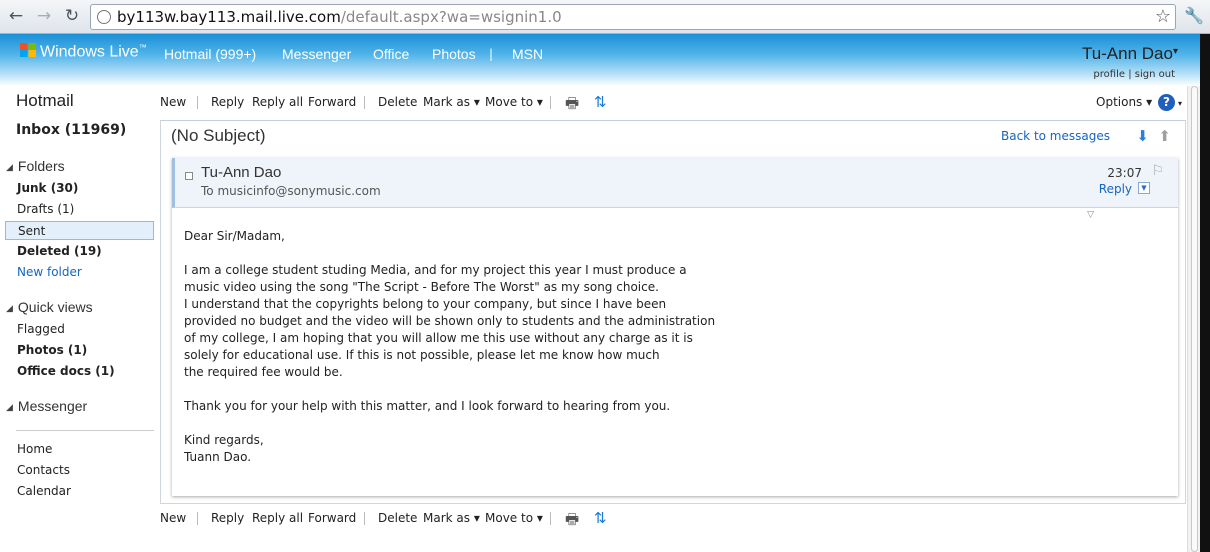 The image size is (1210, 552). I want to click on sidebar-divider, so click(85, 430).